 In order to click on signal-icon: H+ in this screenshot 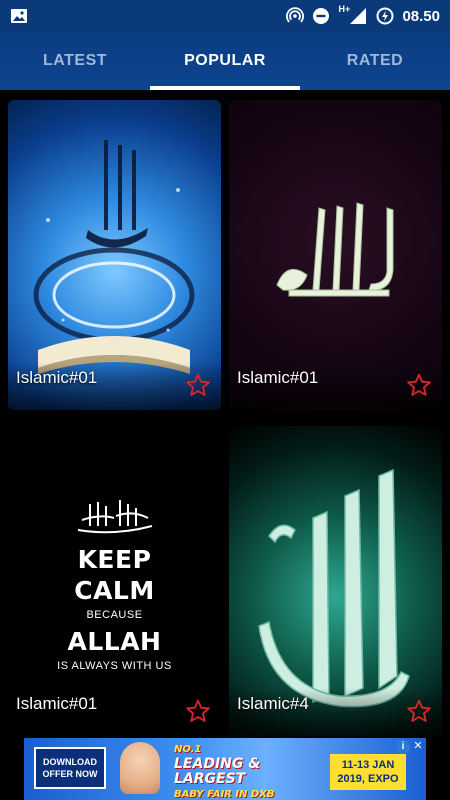, I will do `click(353, 14)`.